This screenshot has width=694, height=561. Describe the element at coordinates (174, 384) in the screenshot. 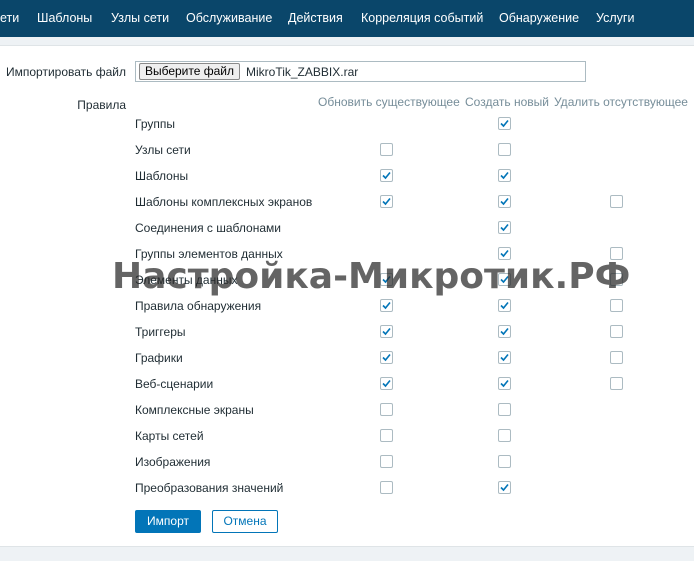

I see `rule-label: Веб-сценарии` at that location.